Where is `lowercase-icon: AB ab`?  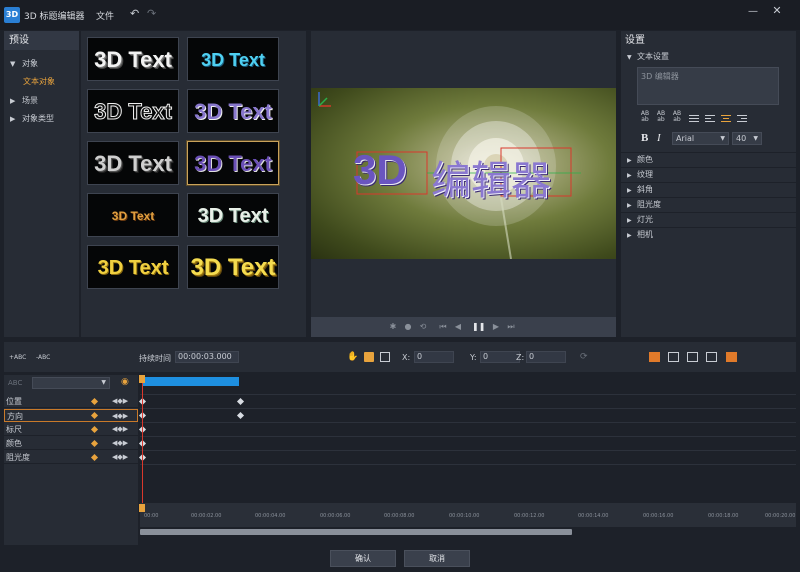 lowercase-icon: AB ab is located at coordinates (661, 117).